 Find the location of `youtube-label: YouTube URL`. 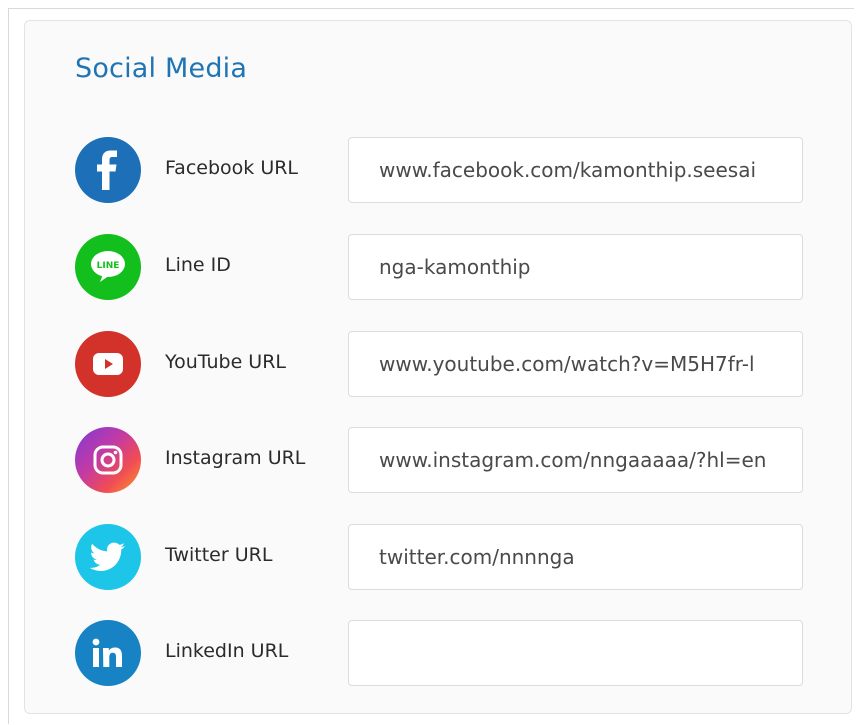

youtube-label: YouTube URL is located at coordinates (225, 362).